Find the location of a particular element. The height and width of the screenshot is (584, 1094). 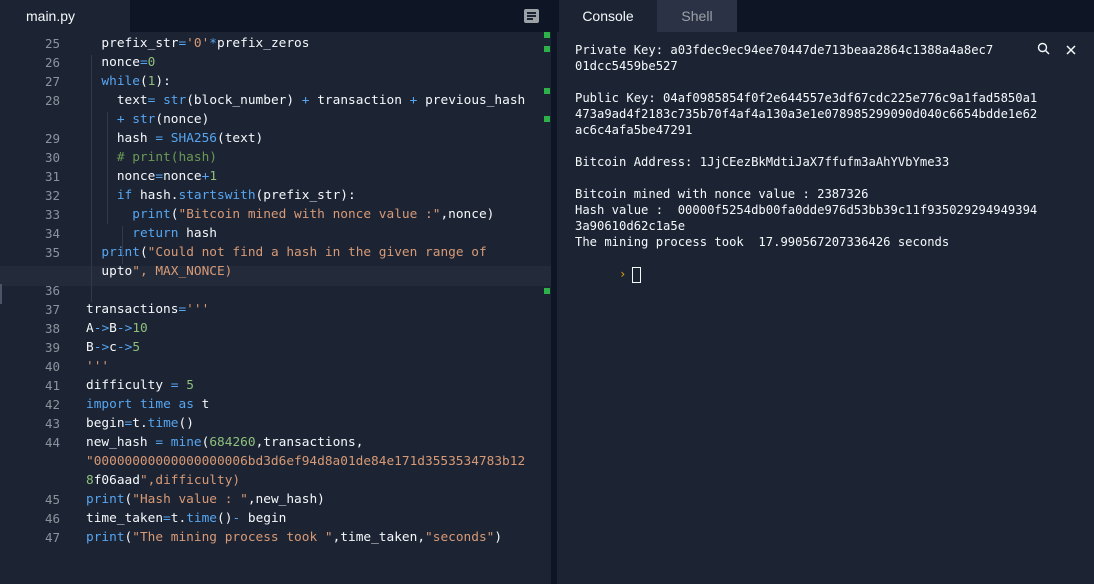

line-number: 43 is located at coordinates (52, 423).